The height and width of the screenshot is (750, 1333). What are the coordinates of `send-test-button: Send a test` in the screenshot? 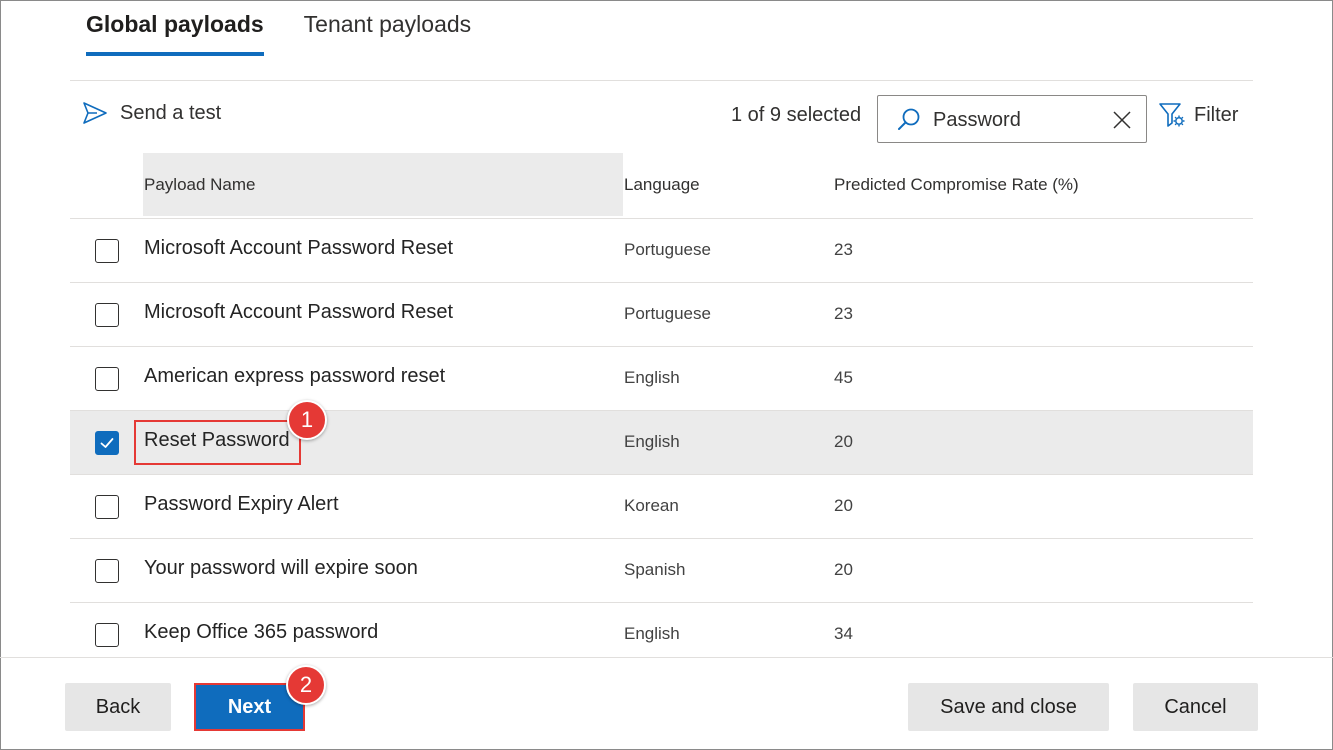 It's located at (151, 113).